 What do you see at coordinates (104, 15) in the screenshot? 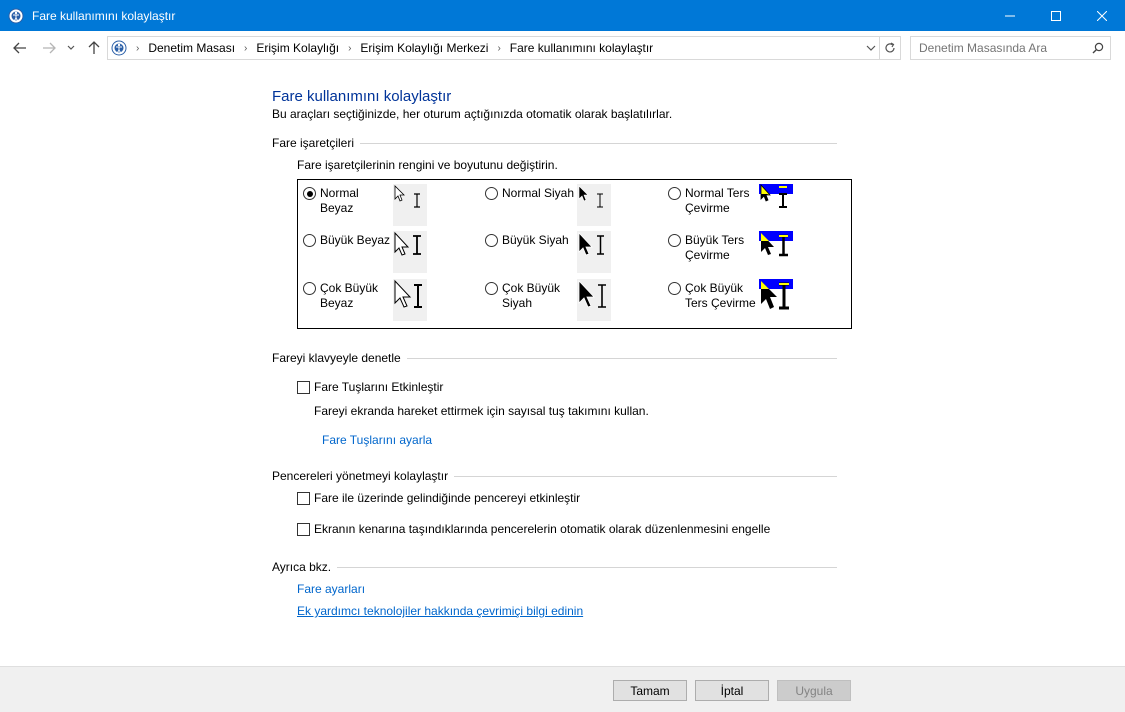
I see `window-title: Fare kullanımını kolaylaştır` at bounding box center [104, 15].